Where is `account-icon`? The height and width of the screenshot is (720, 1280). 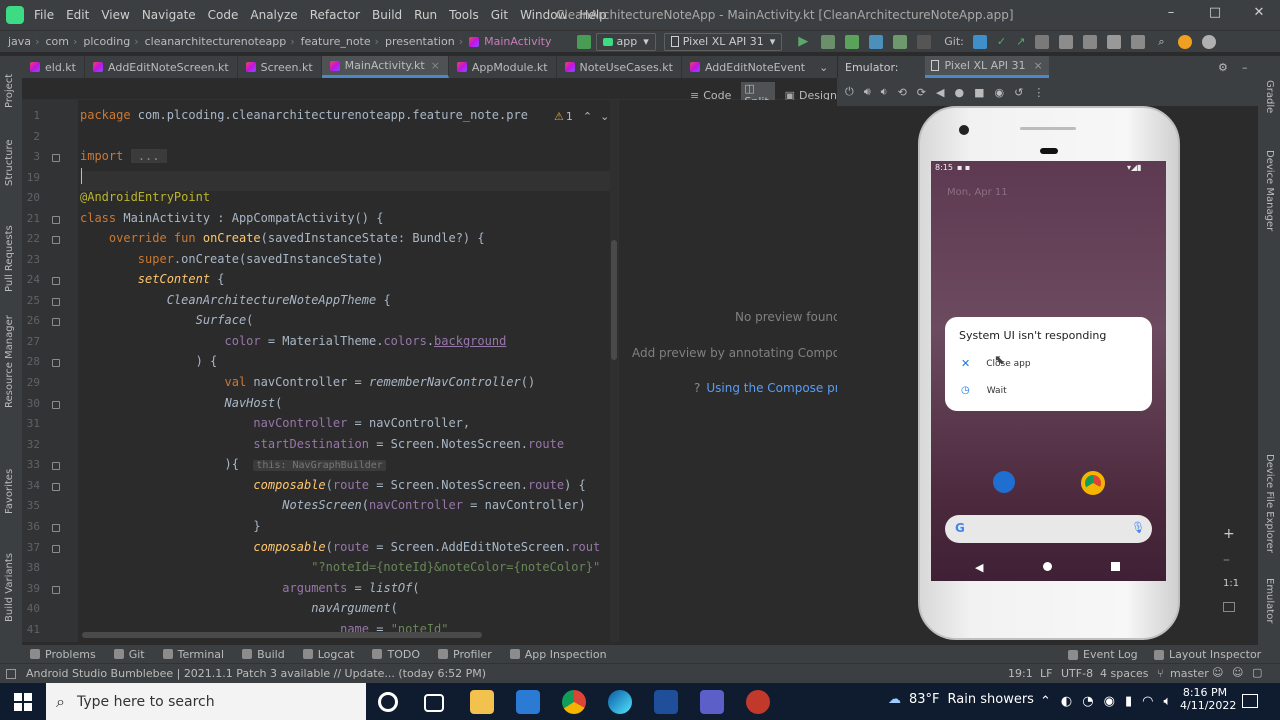 account-icon is located at coordinates (1208, 41).